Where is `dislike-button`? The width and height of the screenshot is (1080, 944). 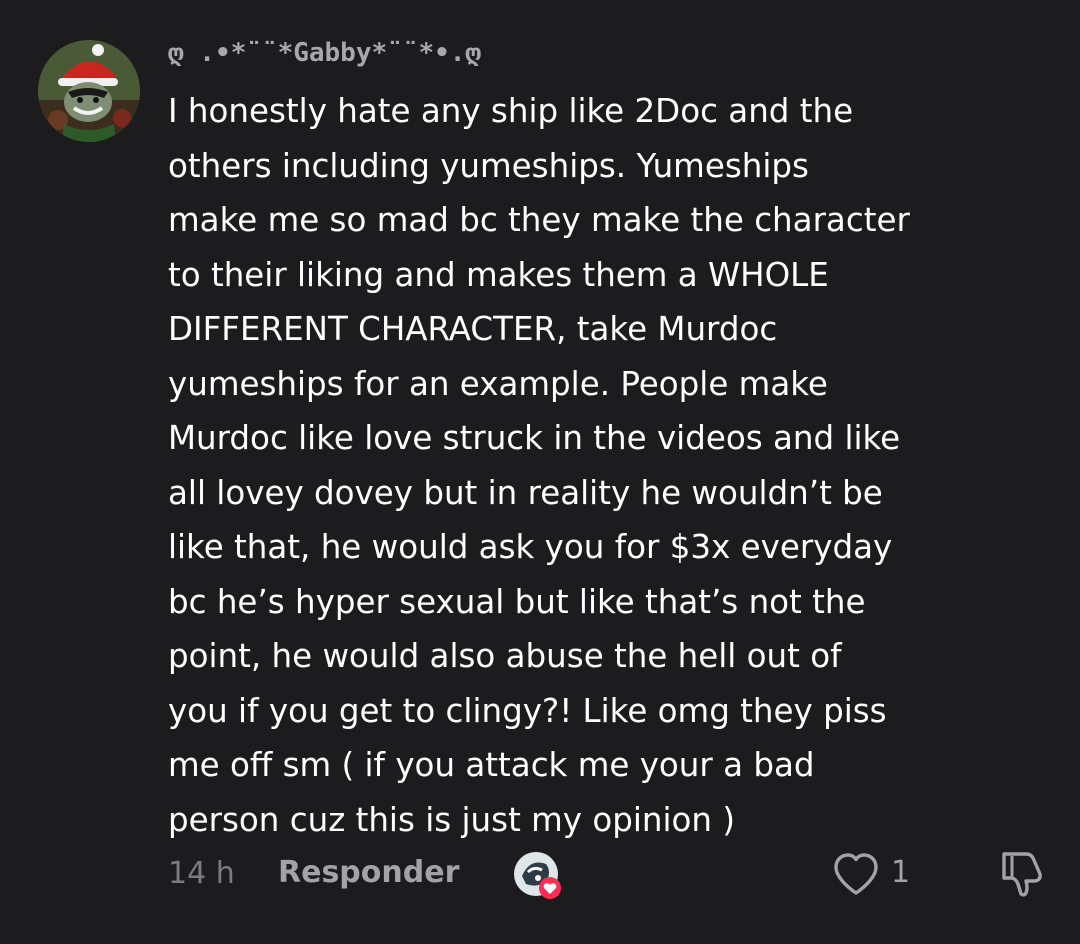 dislike-button is located at coordinates (1022, 874).